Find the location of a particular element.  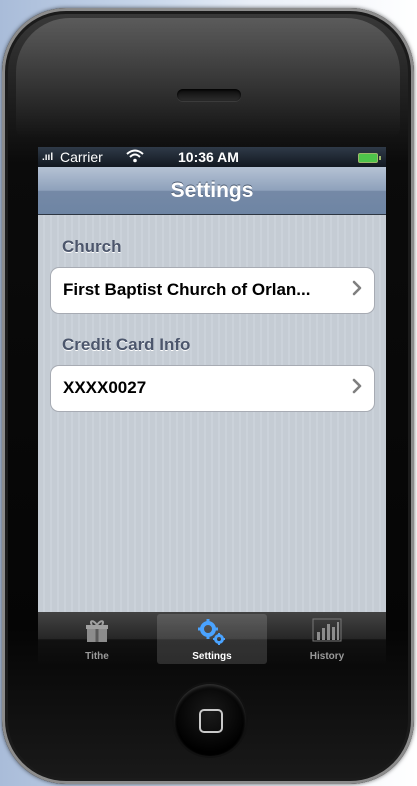

page-title: Settings is located at coordinates (212, 190).